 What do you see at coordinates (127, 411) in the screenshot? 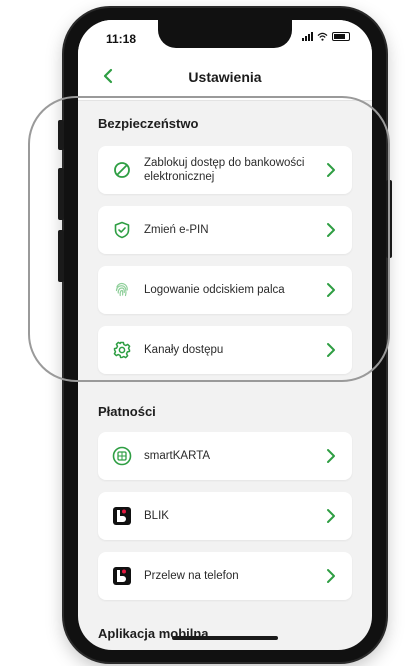
I see `section-title-payments: Płatności` at bounding box center [127, 411].